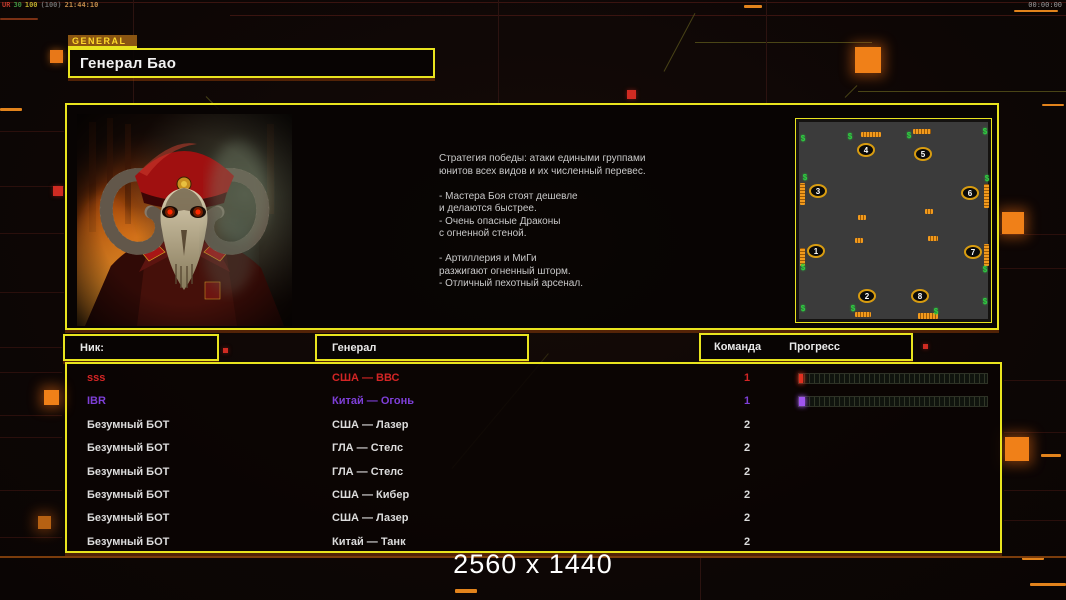 The width and height of the screenshot is (1066, 600). Describe the element at coordinates (6, 5) in the screenshot. I see `performance-overlay-segment: UR` at that location.